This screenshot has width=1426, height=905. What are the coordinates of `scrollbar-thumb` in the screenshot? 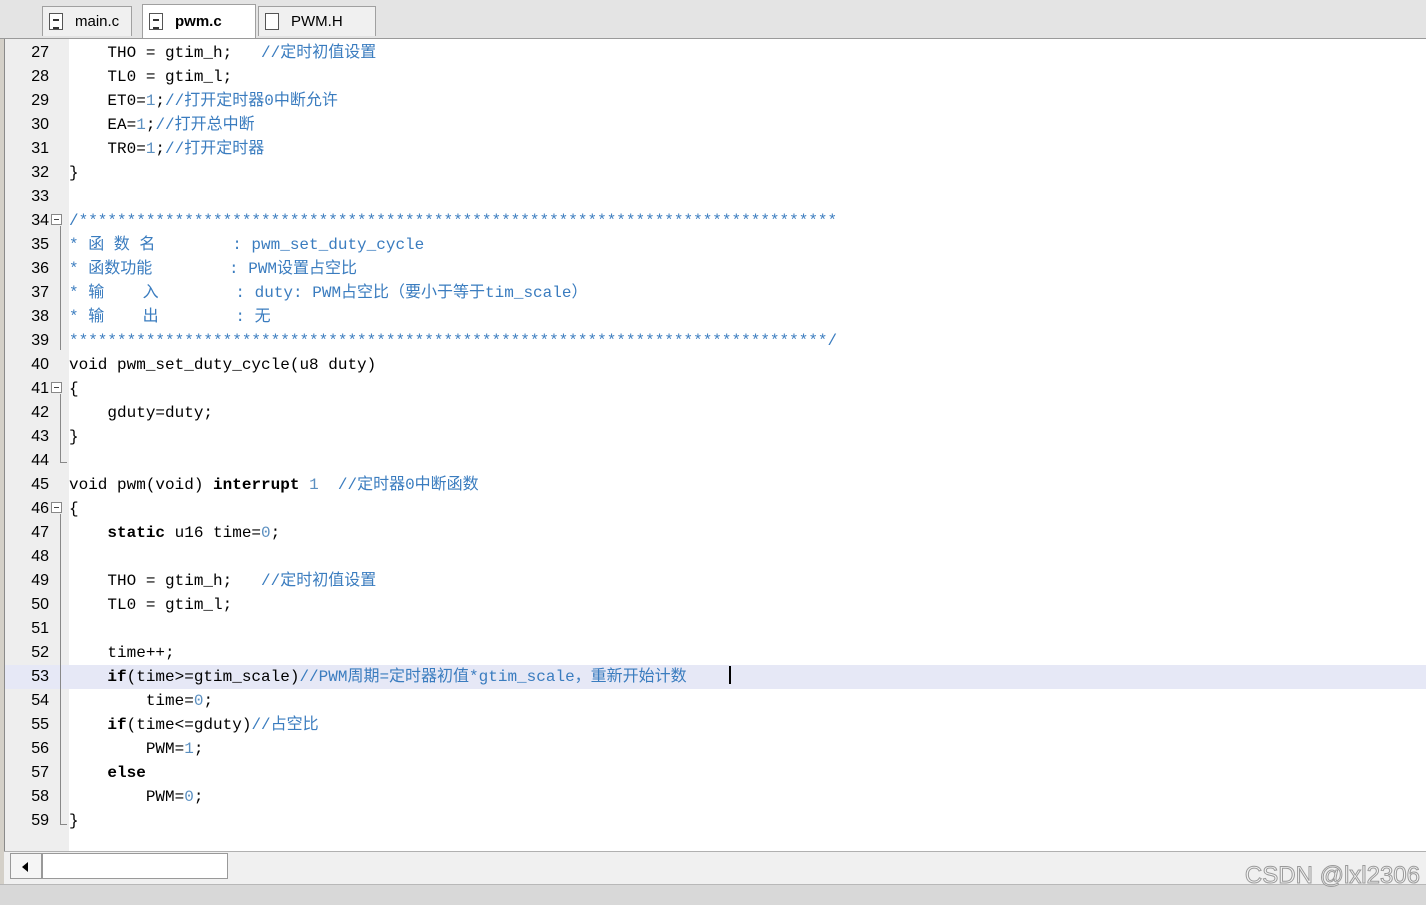 It's located at (135, 866).